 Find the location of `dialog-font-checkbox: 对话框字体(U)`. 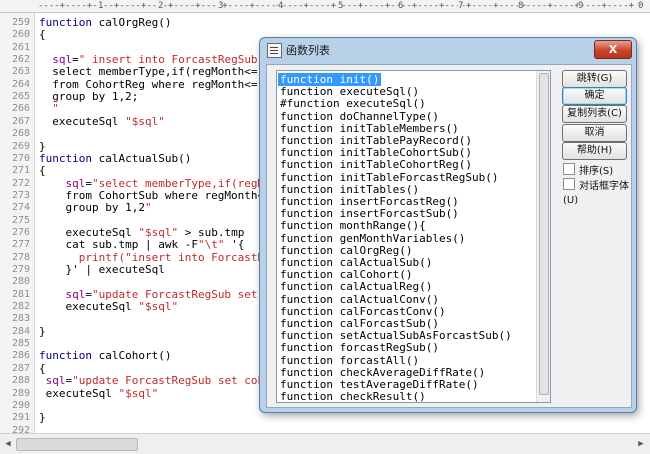

dialog-font-checkbox: 对话框字体(U) is located at coordinates (597, 192).